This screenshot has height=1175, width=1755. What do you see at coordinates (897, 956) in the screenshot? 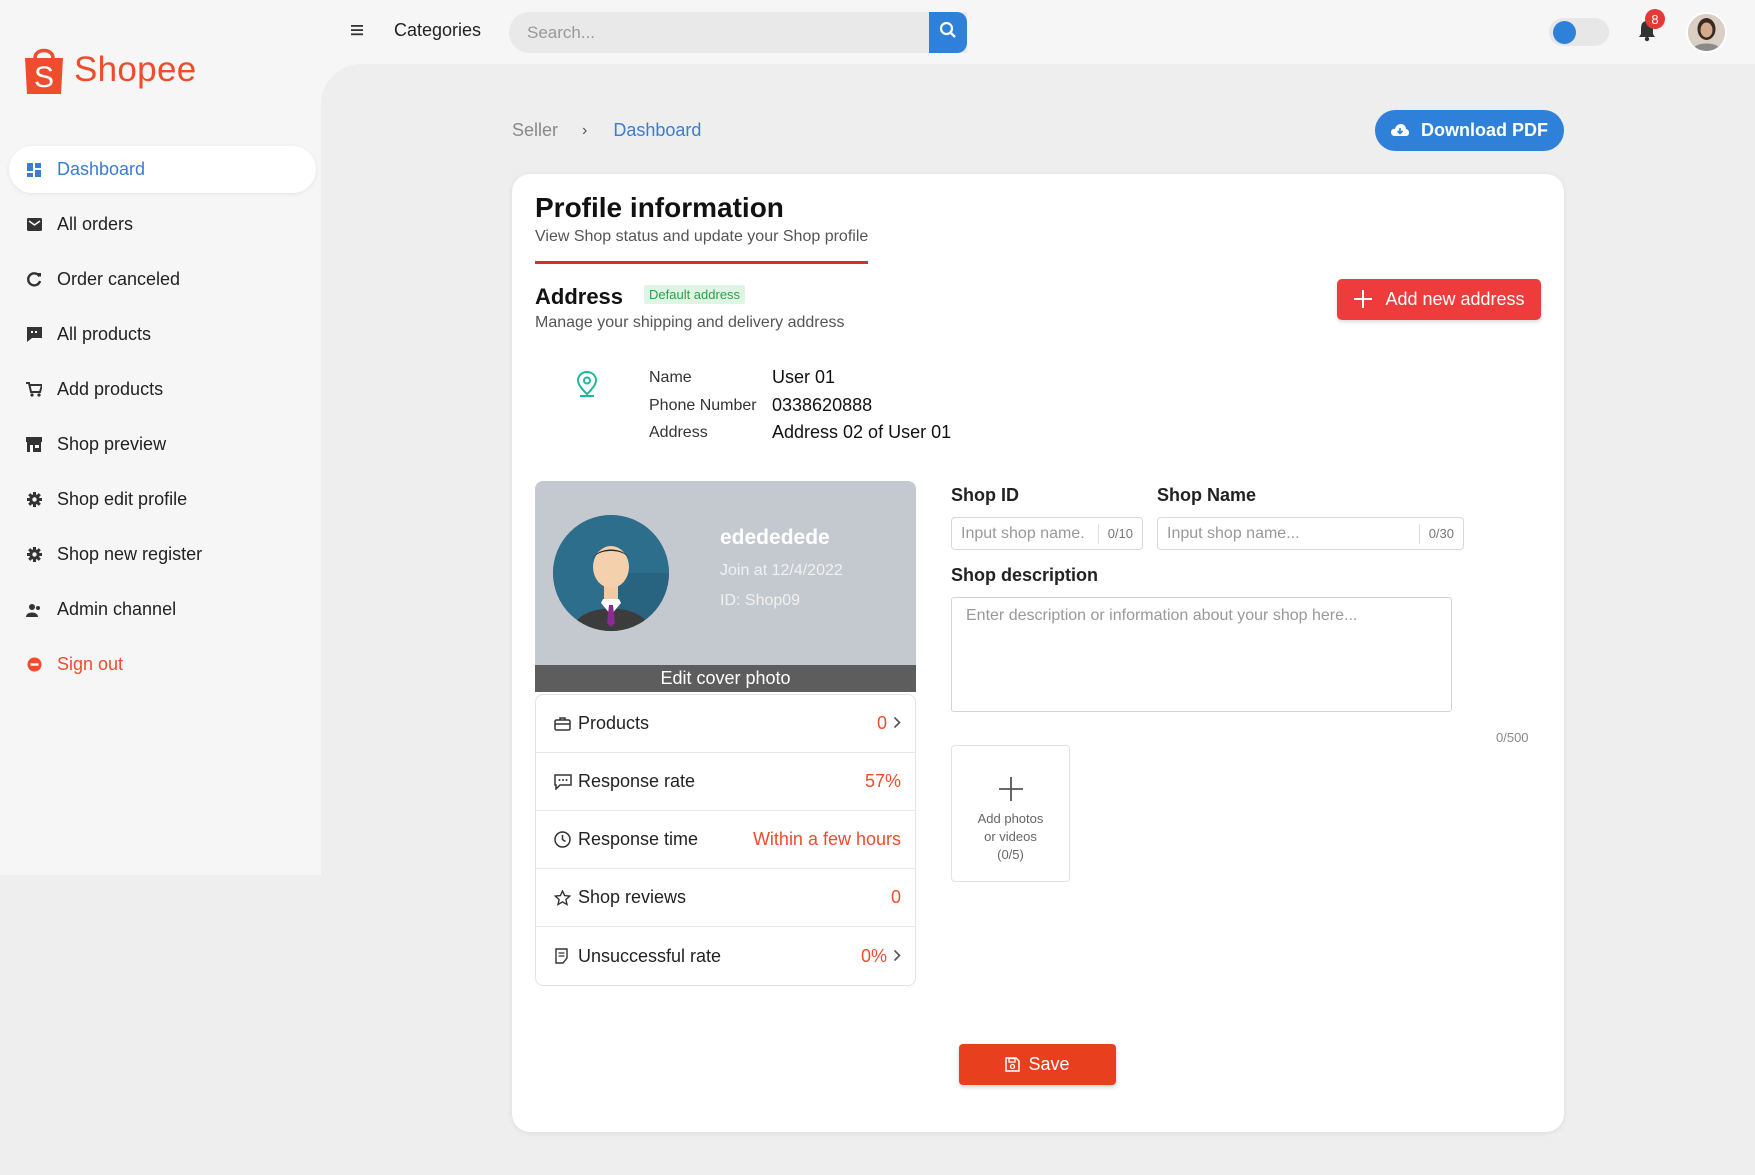
I see `chevron-right-icon` at bounding box center [897, 956].